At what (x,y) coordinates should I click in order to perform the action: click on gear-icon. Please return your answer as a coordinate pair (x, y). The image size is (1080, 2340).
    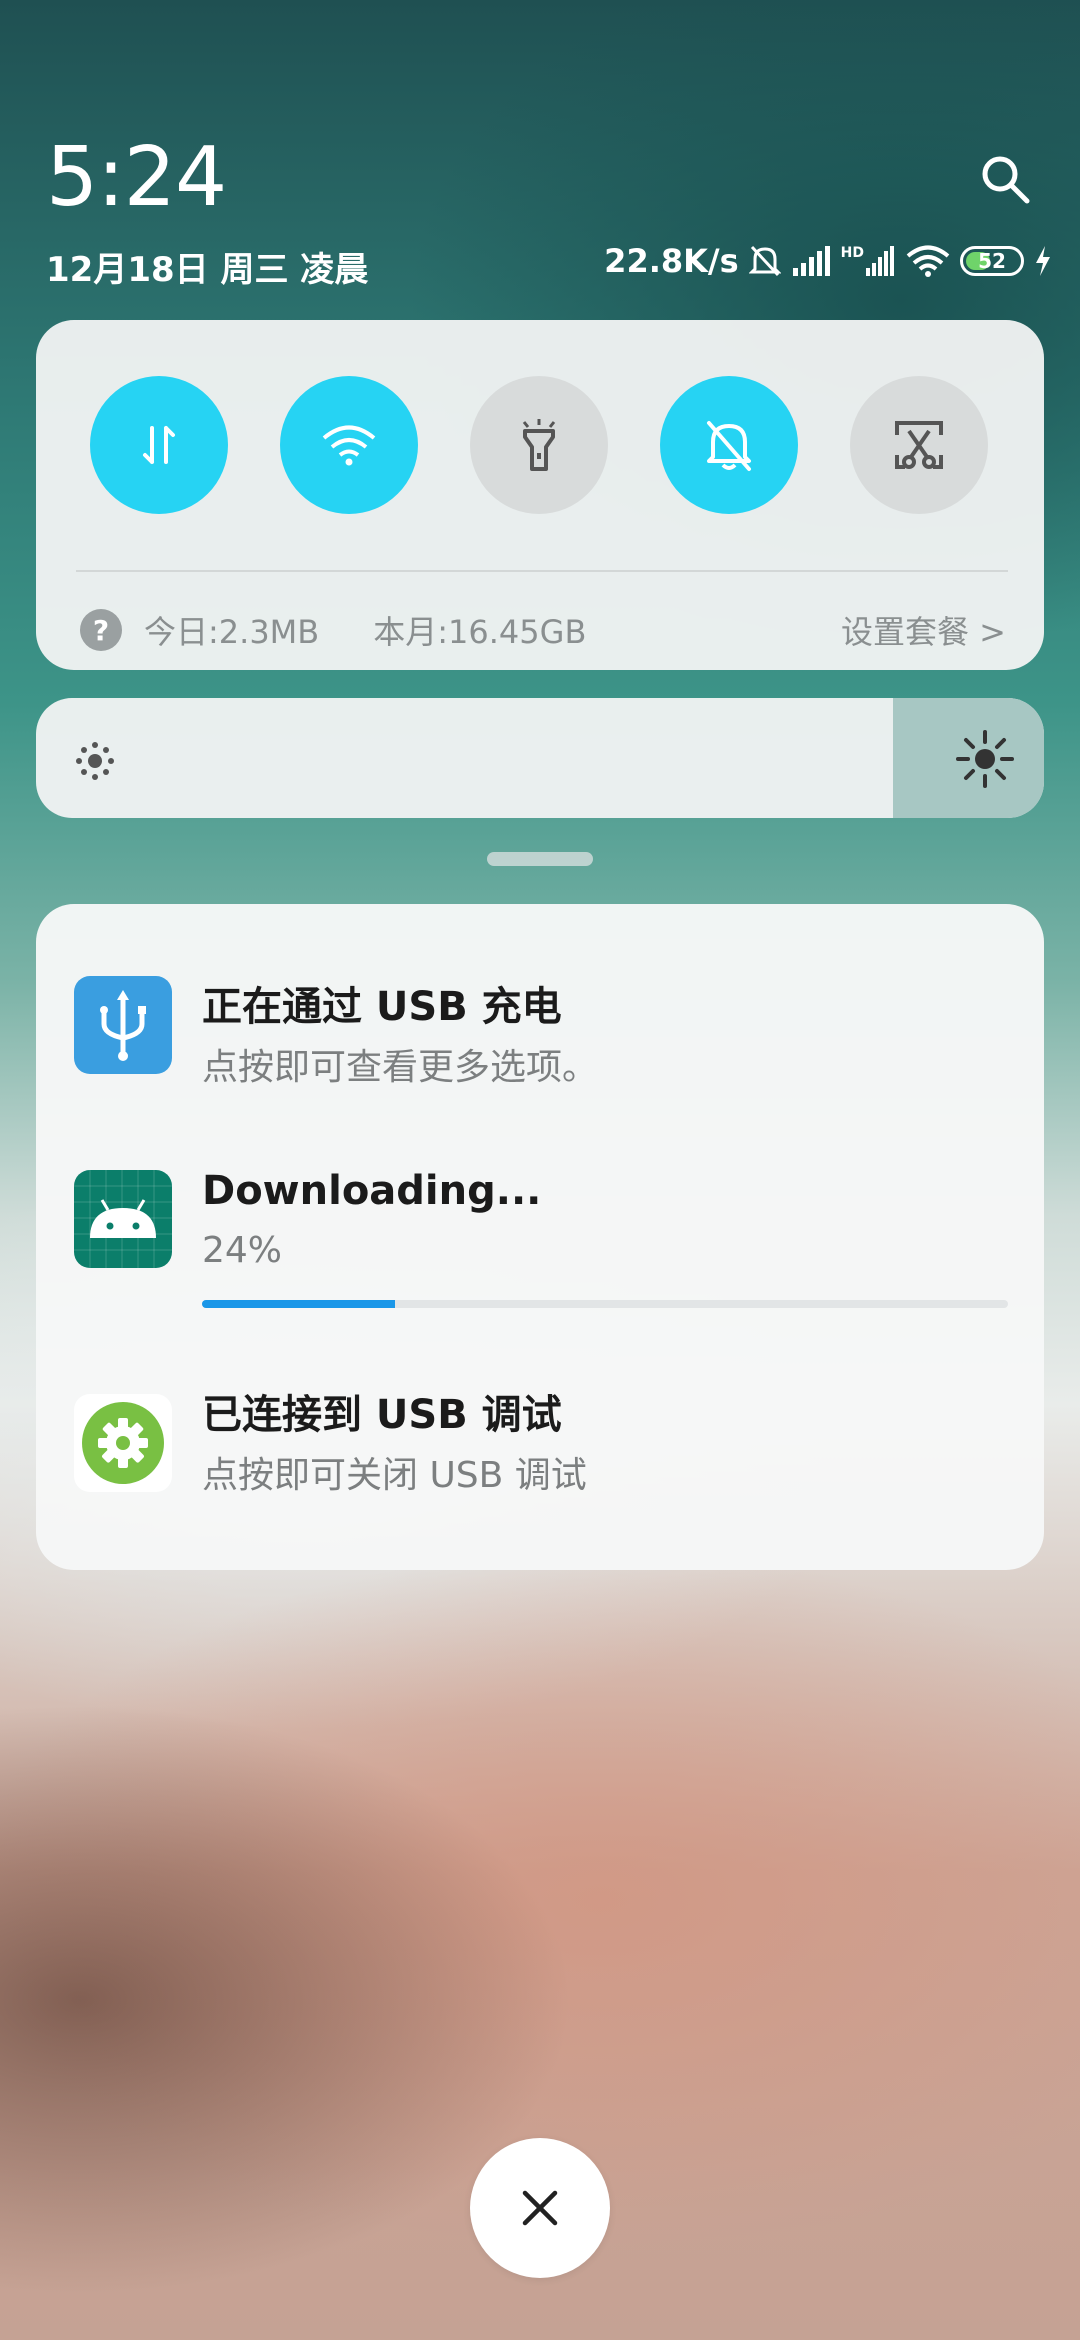
    Looking at the image, I should click on (123, 1443).